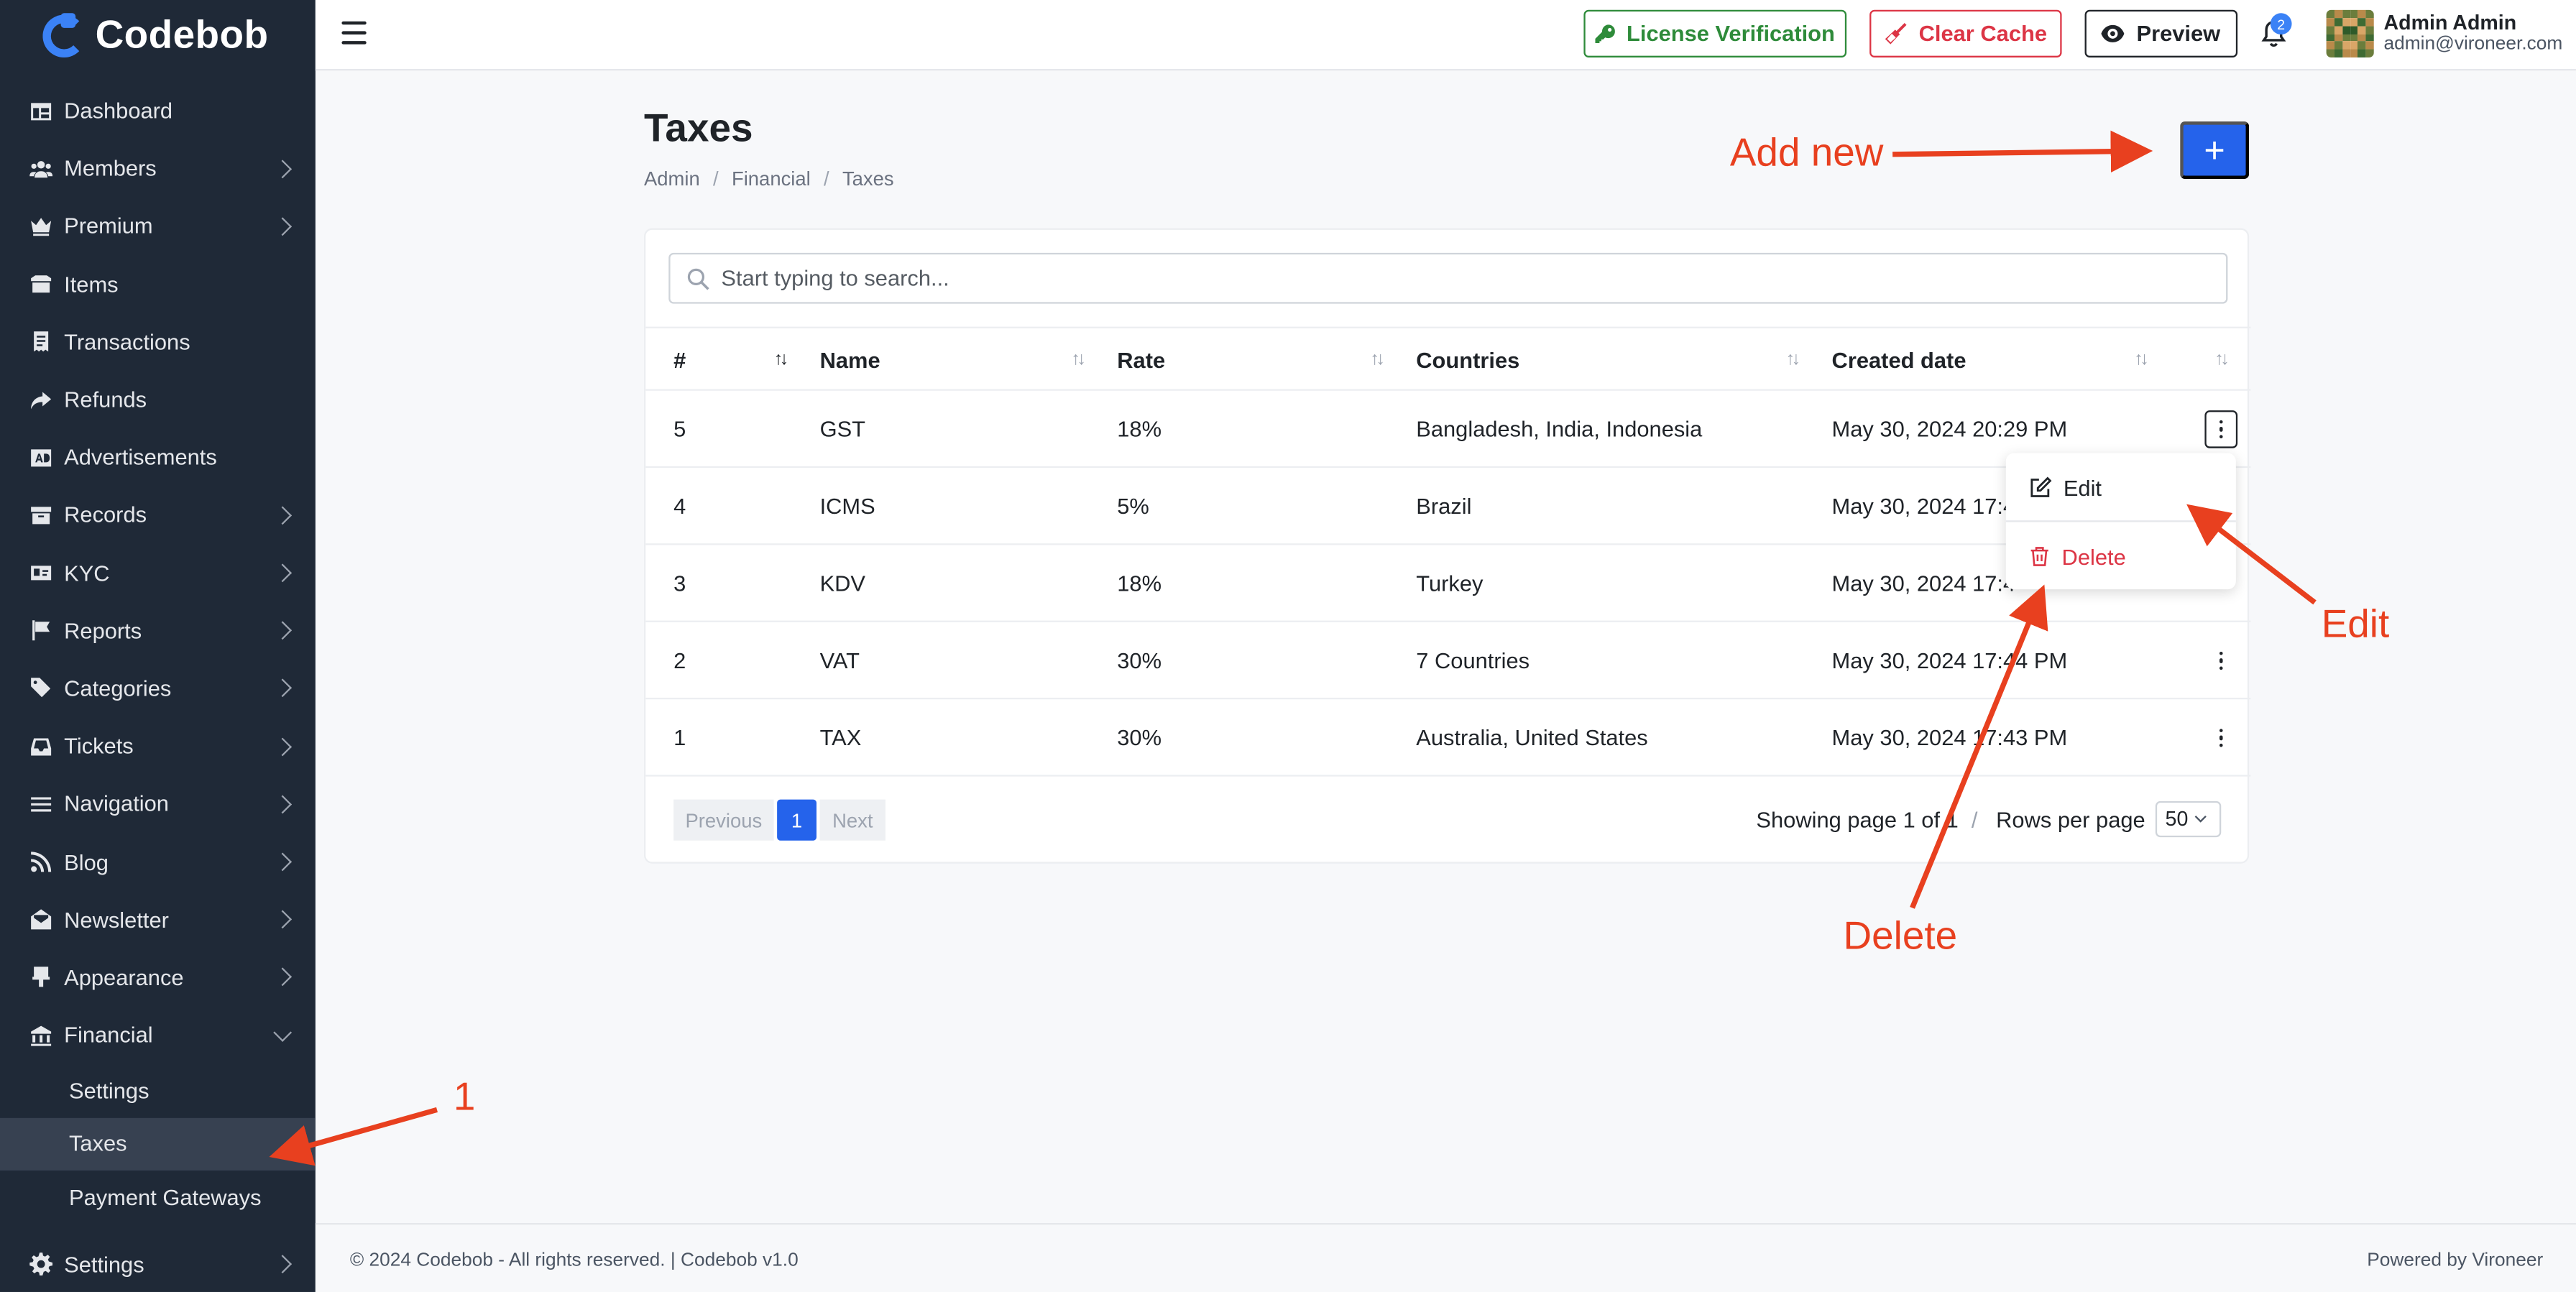 The width and height of the screenshot is (2576, 1292). What do you see at coordinates (40, 805) in the screenshot?
I see `bars-icon` at bounding box center [40, 805].